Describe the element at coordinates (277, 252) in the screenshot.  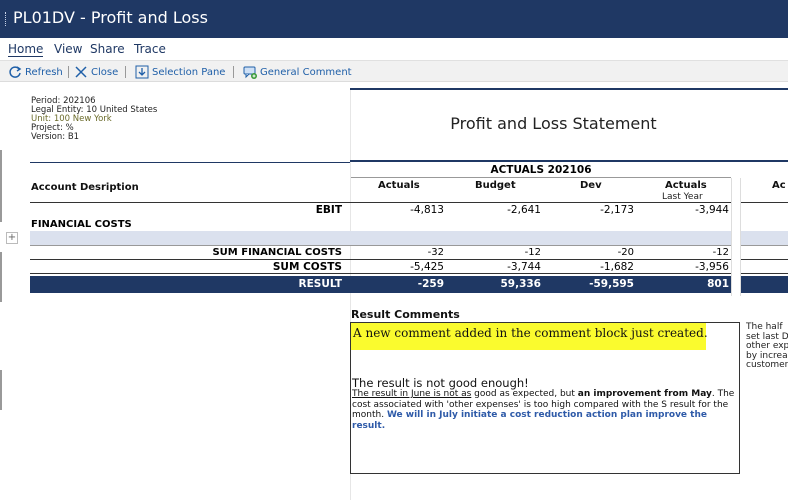
I see `row-label-sum-financial-costs: SUM FINANCIAL COSTS` at that location.